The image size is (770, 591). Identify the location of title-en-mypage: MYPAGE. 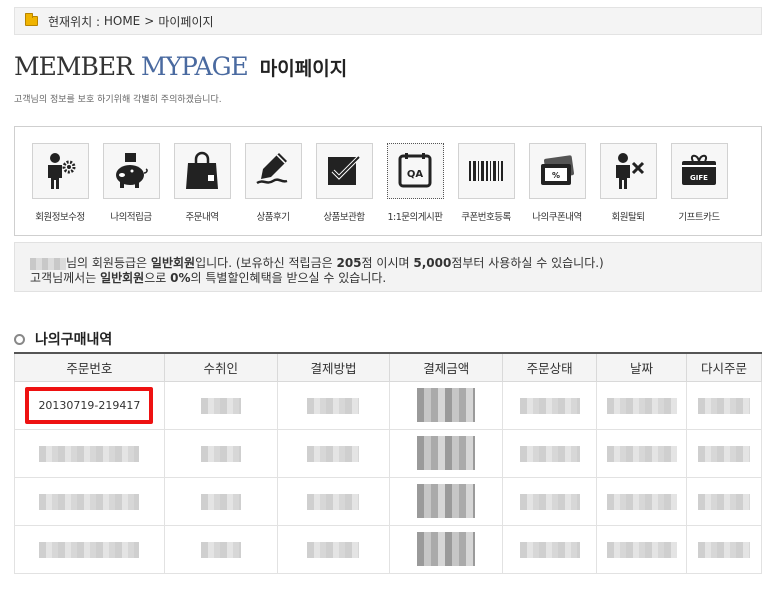
(194, 66).